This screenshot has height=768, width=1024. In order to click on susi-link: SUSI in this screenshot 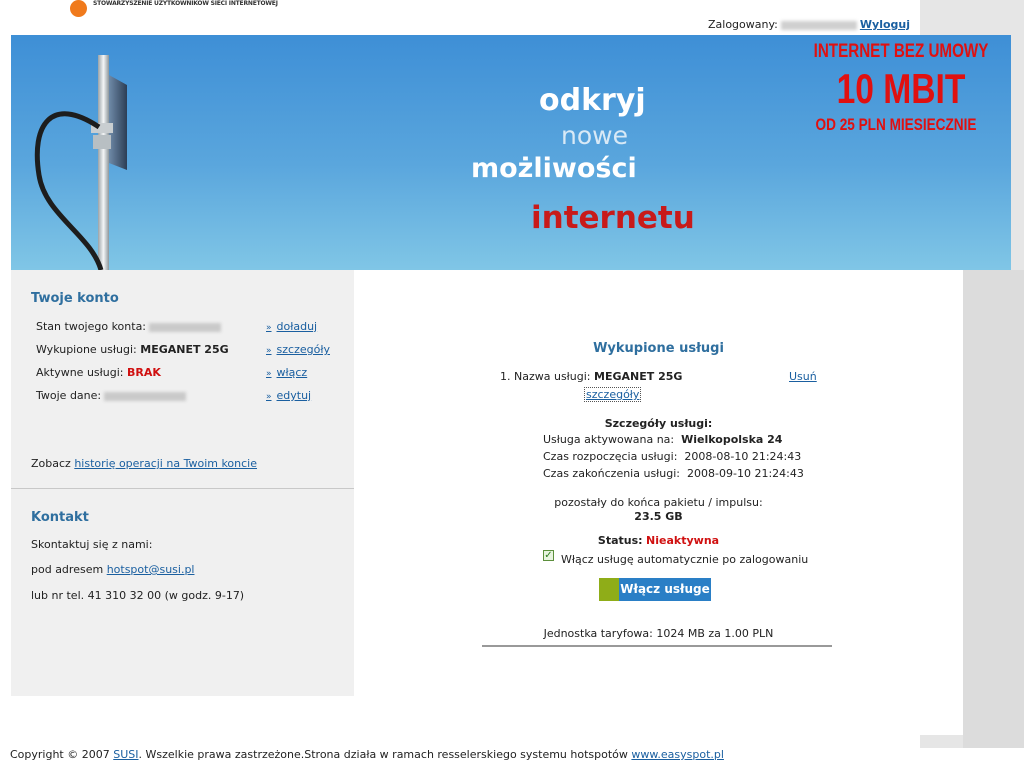, I will do `click(125, 754)`.